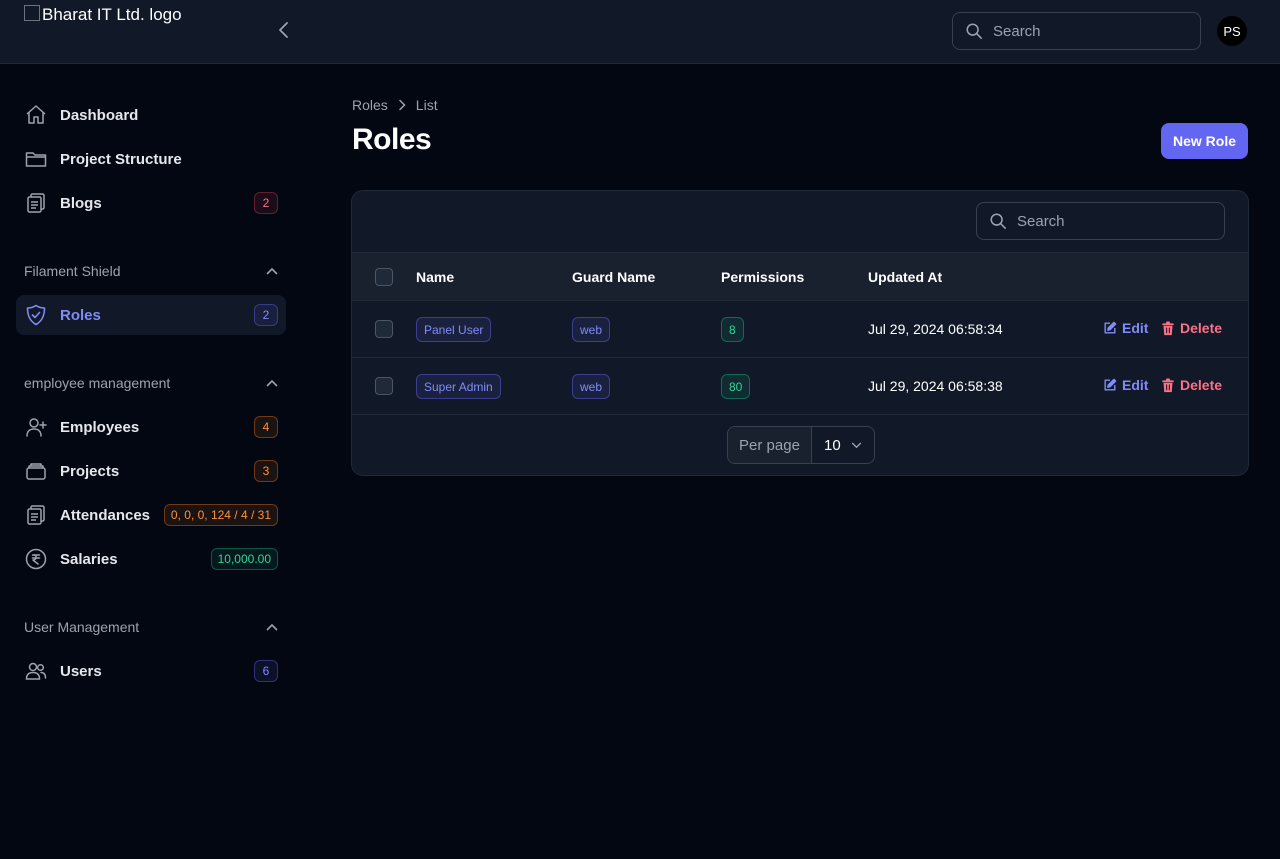  Describe the element at coordinates (36, 315) in the screenshot. I see `shield-check-icon` at that location.